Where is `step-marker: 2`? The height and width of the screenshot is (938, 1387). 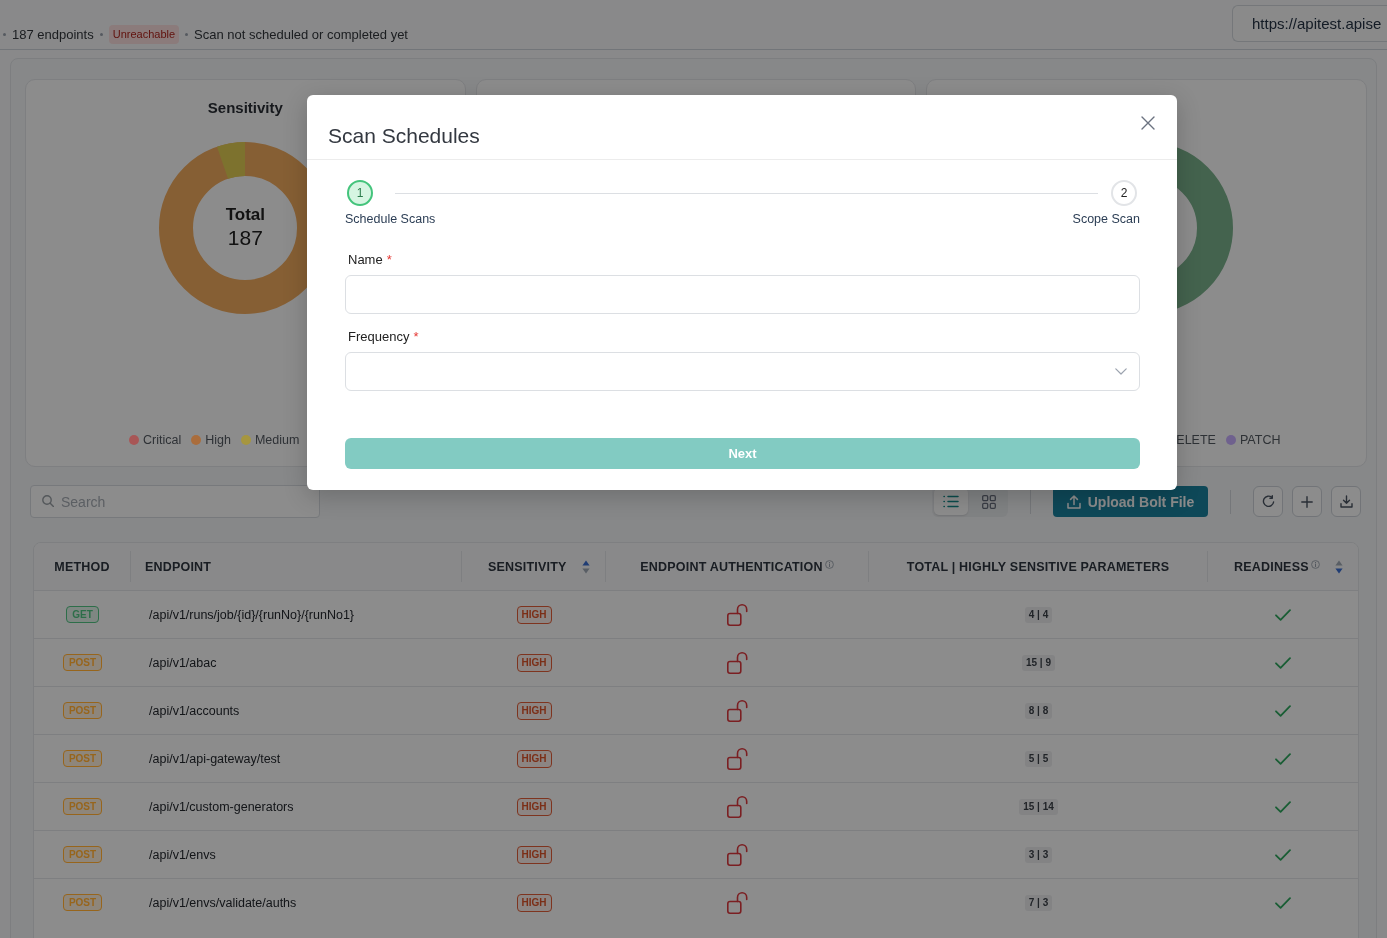 step-marker: 2 is located at coordinates (1124, 193).